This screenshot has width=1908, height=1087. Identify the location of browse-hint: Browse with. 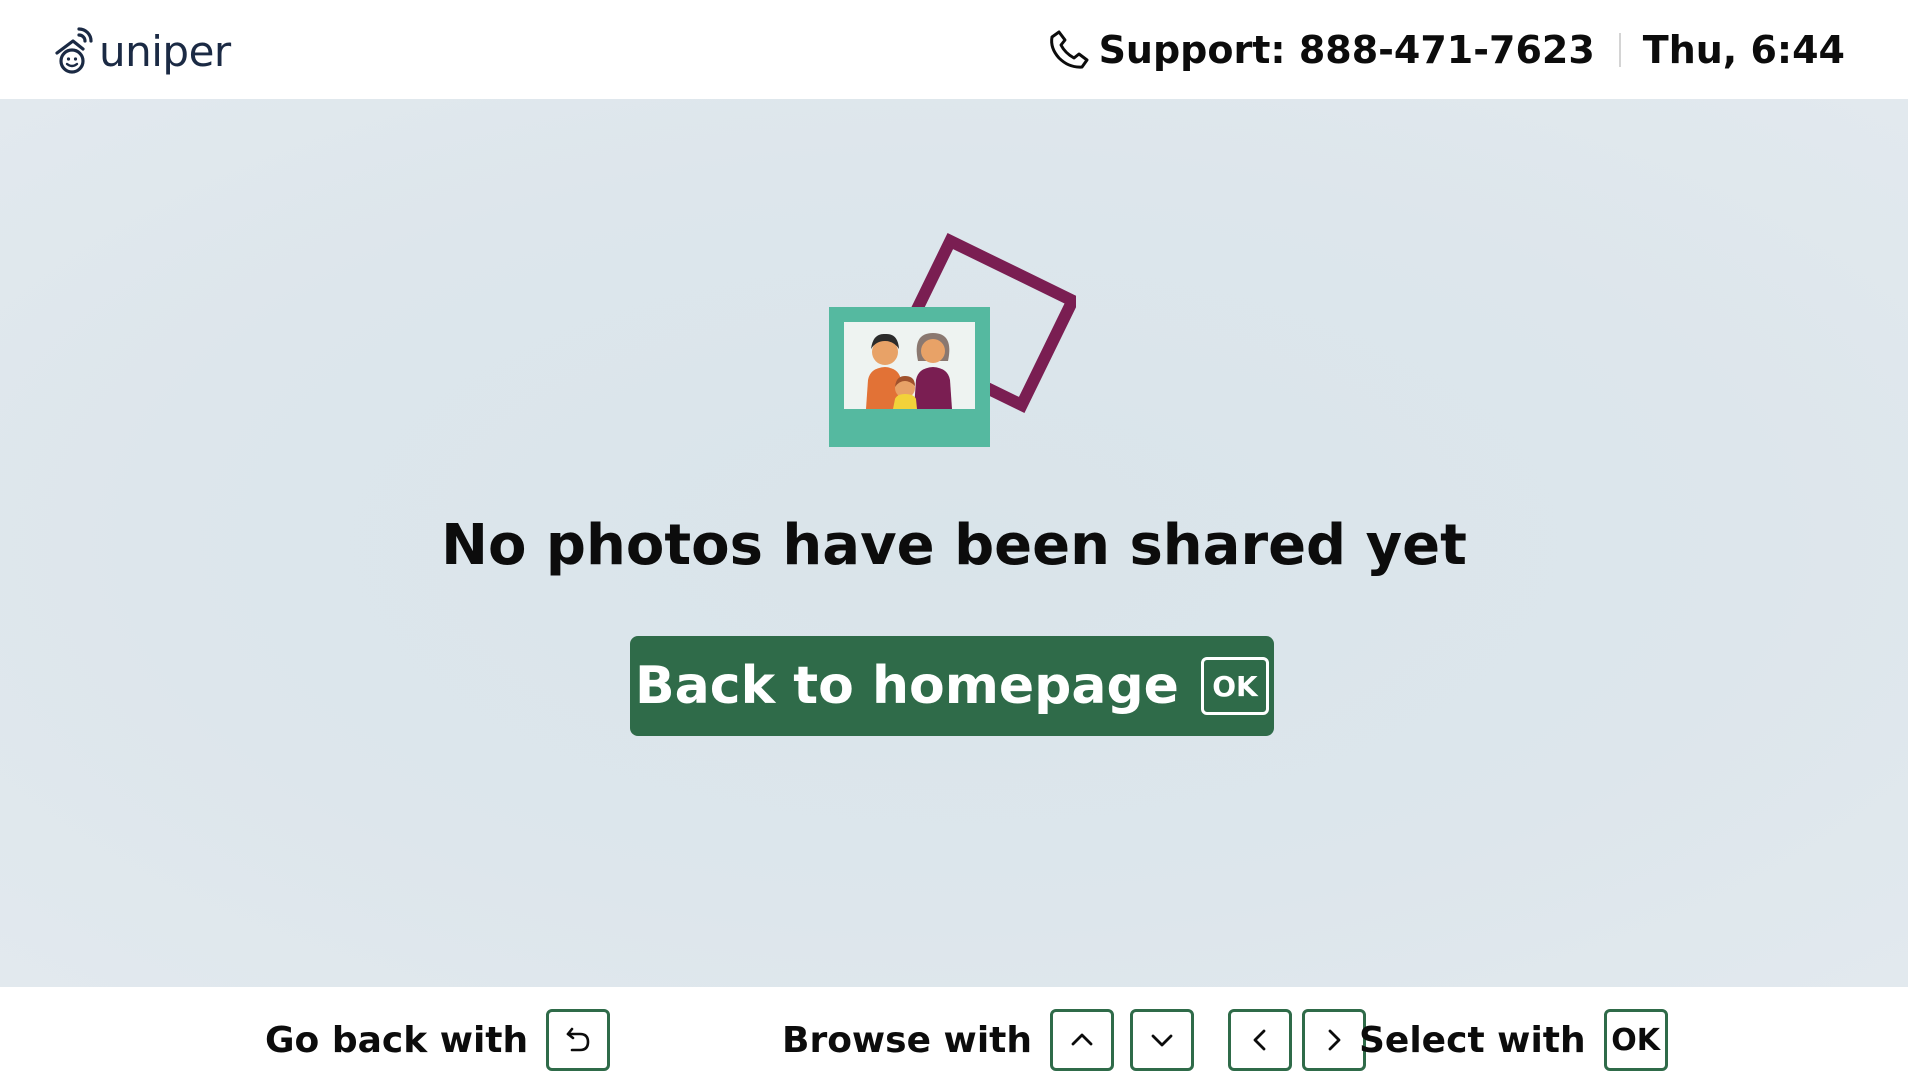
(1074, 1040).